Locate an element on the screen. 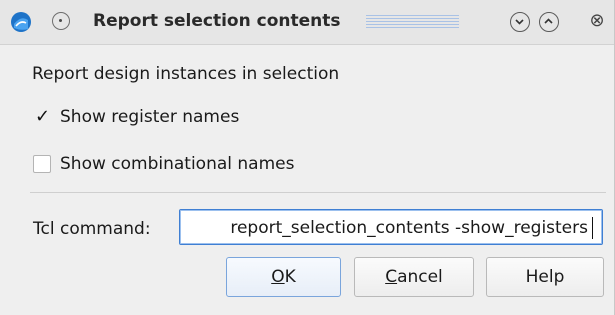 The height and width of the screenshot is (315, 615). title-bar: Report selection contents ⊗ is located at coordinates (307, 22).